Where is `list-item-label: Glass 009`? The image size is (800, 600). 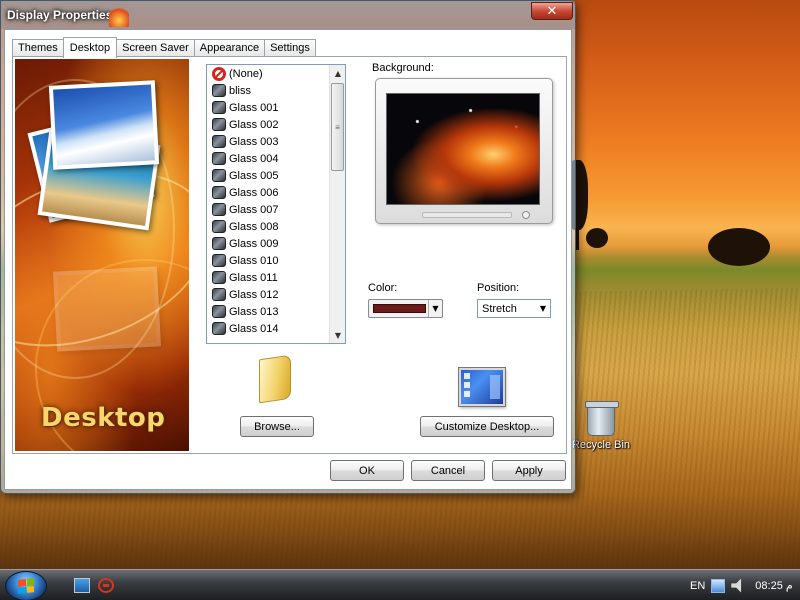
list-item-label: Glass 009 is located at coordinates (254, 243).